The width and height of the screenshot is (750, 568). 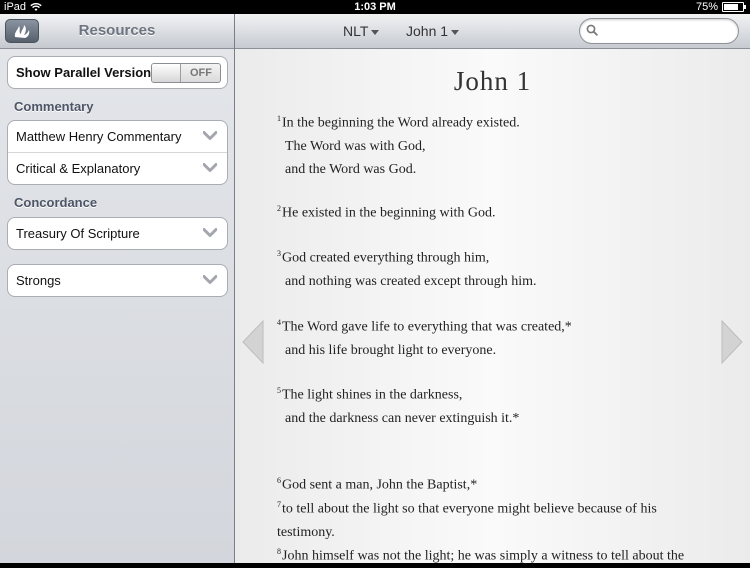 I want to click on parallel-version-row: Show Parallel Version OFF, so click(x=117, y=72).